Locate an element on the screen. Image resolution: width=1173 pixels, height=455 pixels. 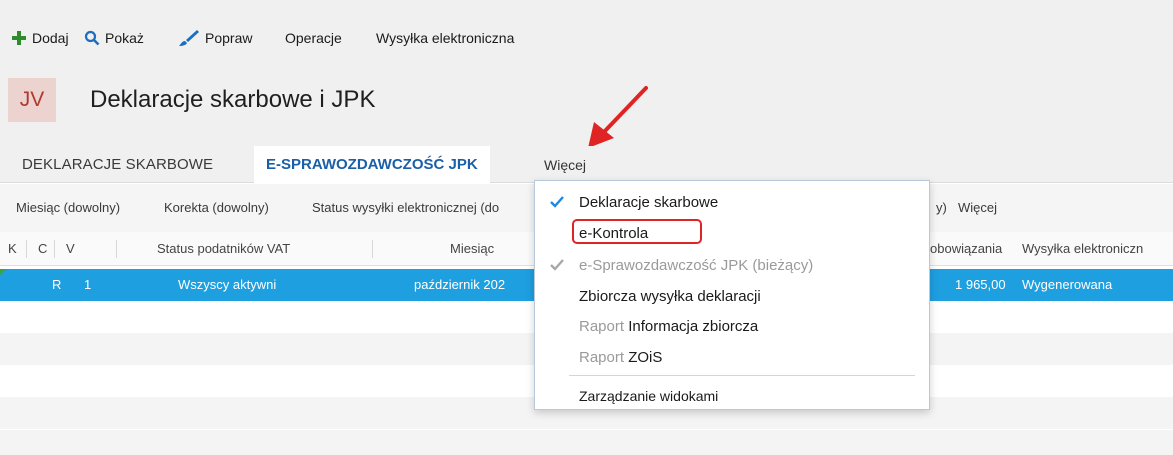
menu-item-manage-views: Zarządzanie widokami is located at coordinates (732, 396).